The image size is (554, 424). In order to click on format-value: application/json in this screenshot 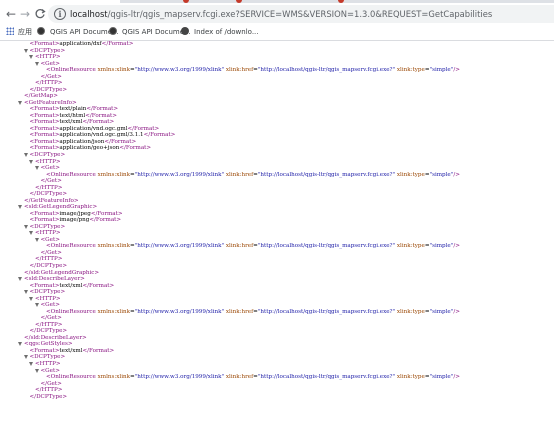, I will do `click(82, 141)`.